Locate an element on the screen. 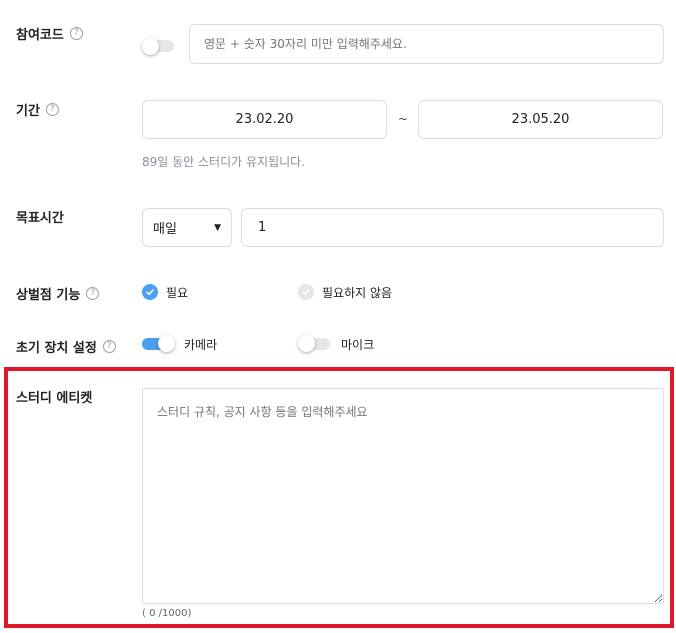 Image resolution: width=676 pixels, height=633 pixels. participation-code-label: 참여코드 ? is located at coordinates (49, 33).